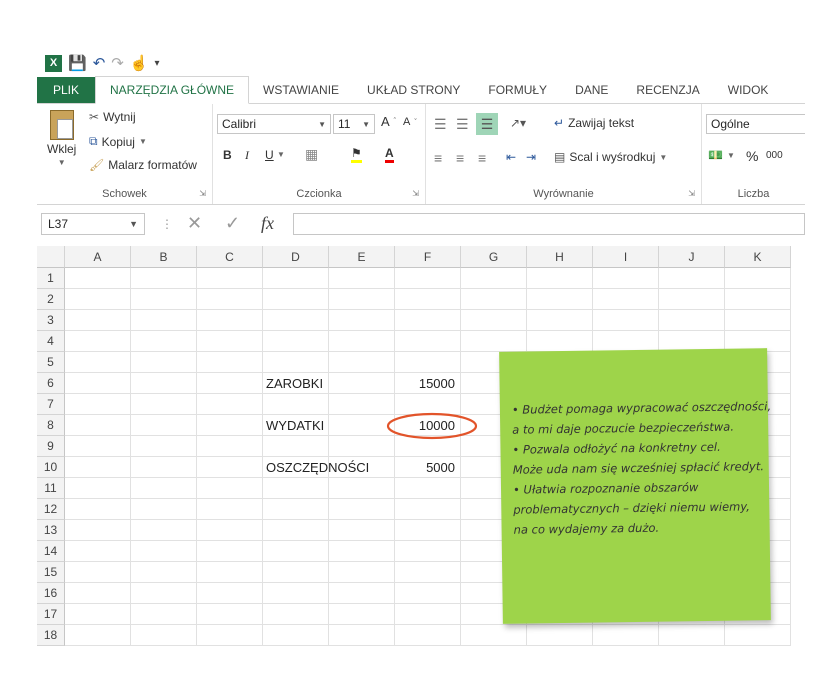 The height and width of the screenshot is (699, 840). What do you see at coordinates (93, 224) in the screenshot?
I see `name-box: L37 ▼` at bounding box center [93, 224].